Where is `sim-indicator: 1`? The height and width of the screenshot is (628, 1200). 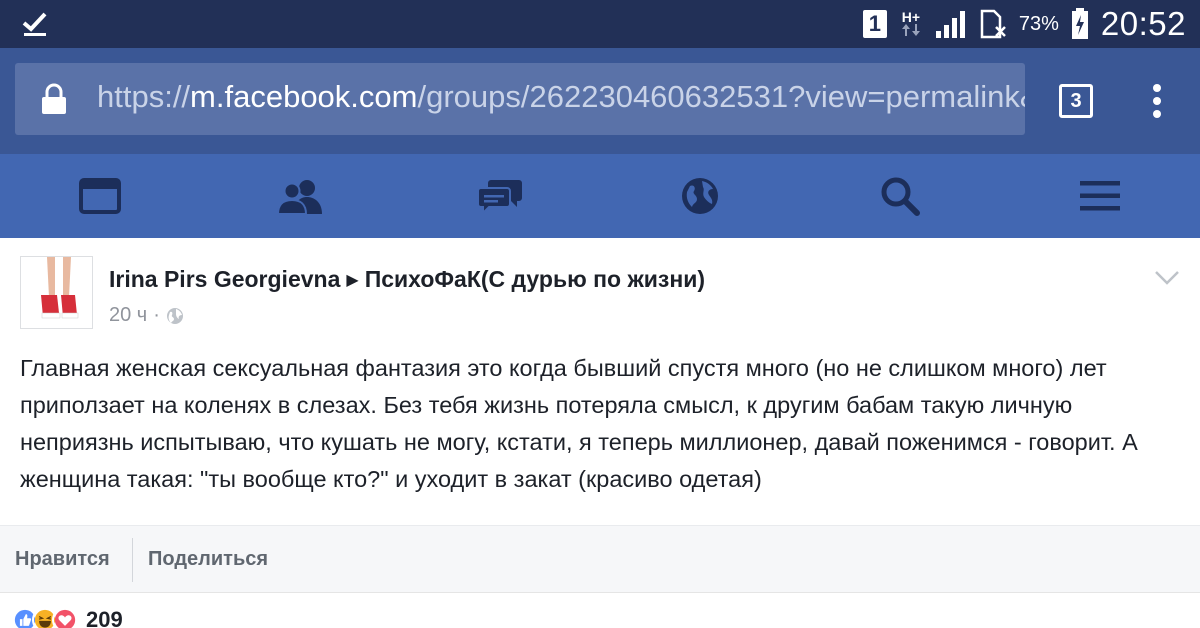 sim-indicator: 1 is located at coordinates (874, 24).